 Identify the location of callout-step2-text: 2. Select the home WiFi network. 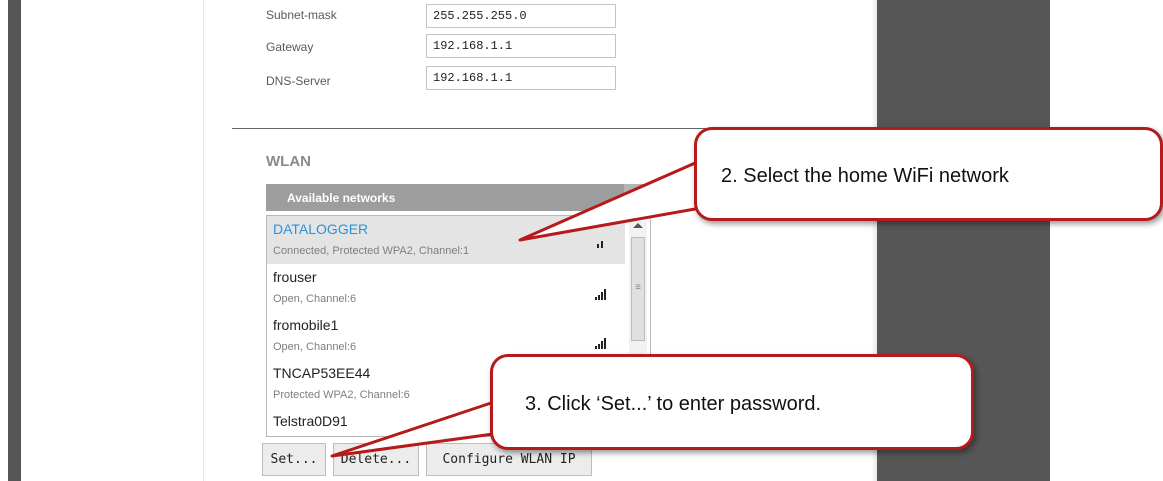
(865, 176).